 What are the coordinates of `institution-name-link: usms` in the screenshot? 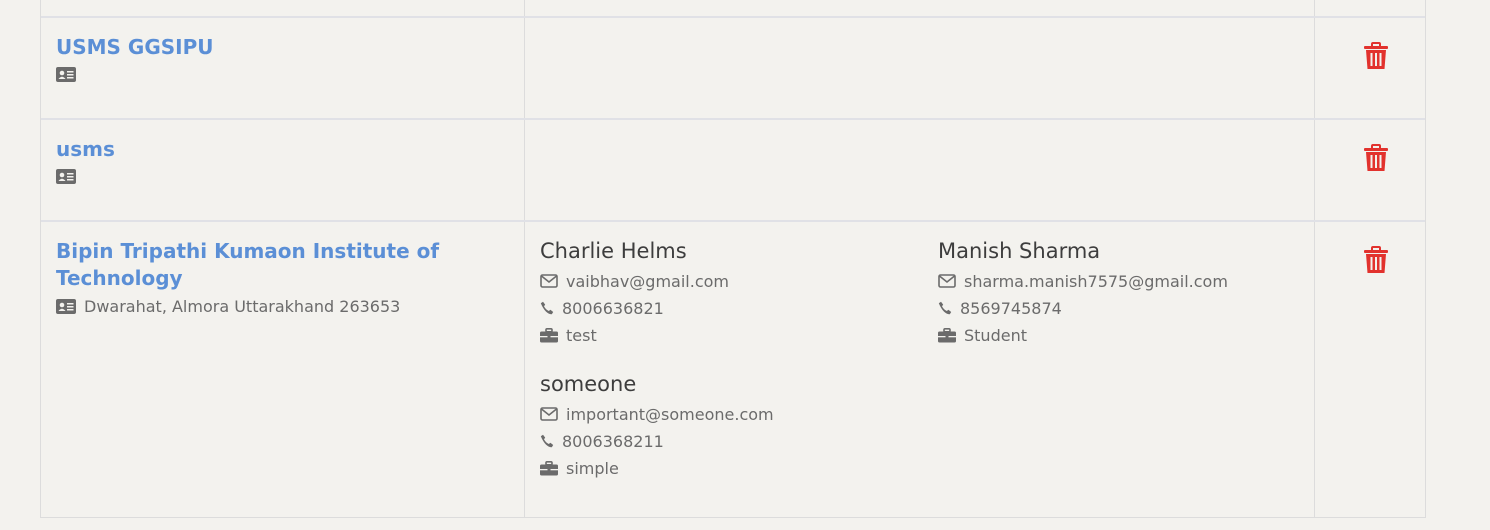 It's located at (85, 149).